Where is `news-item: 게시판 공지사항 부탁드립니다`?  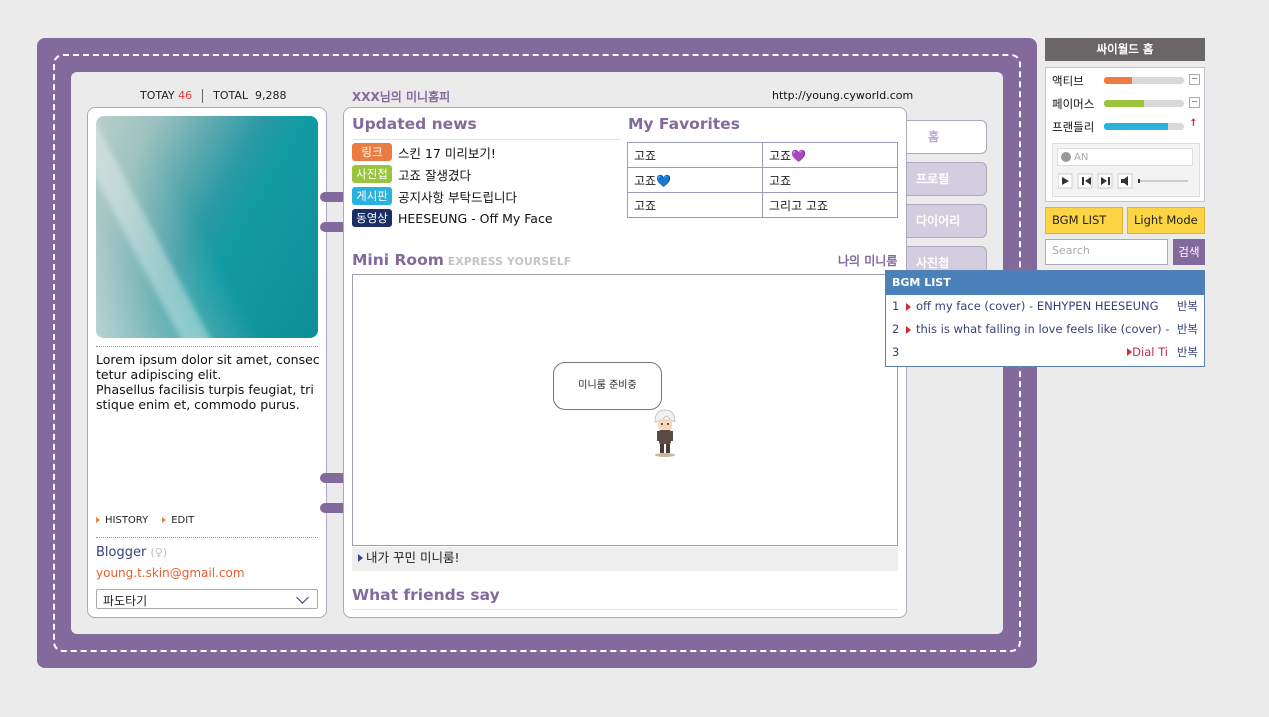
news-item: 게시판 공지사항 부탁드립니다 is located at coordinates (487, 196).